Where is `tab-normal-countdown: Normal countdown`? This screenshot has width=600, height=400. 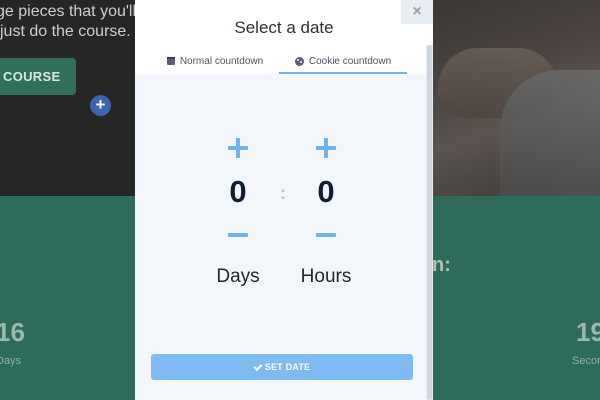 tab-normal-countdown: Normal countdown is located at coordinates (215, 61).